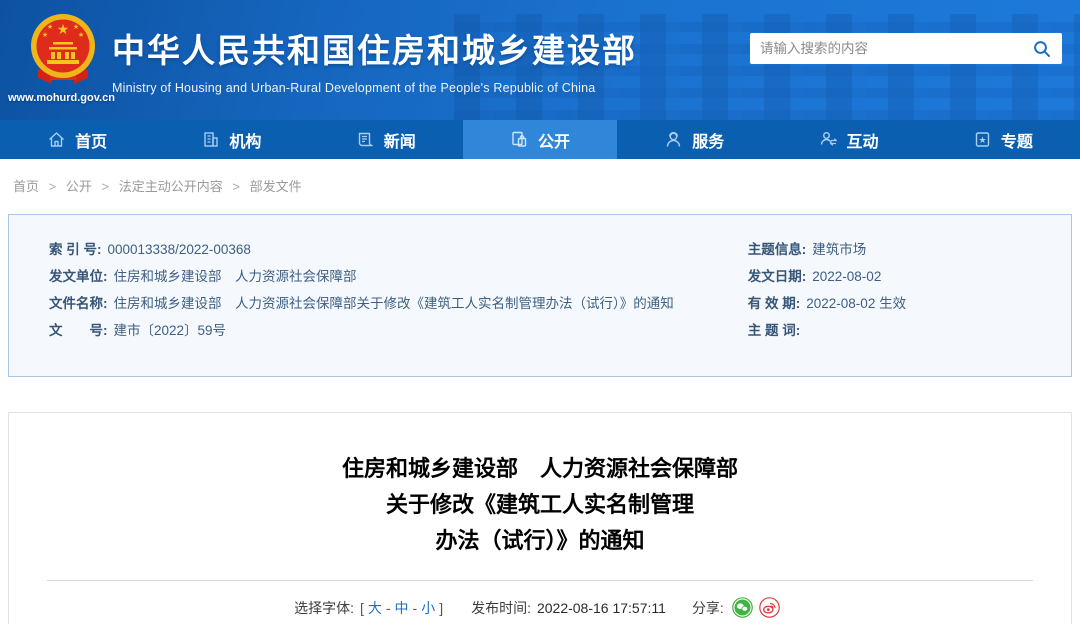 This screenshot has height=624, width=1080. Describe the element at coordinates (707, 607) in the screenshot. I see `share-label: 分享:` at that location.